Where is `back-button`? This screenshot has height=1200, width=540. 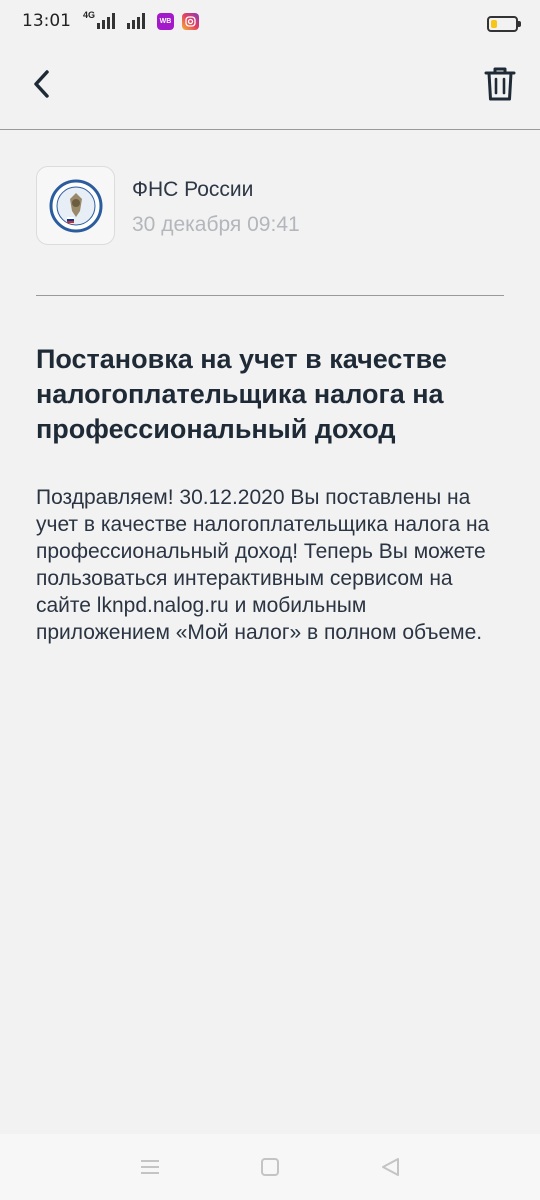 back-button is located at coordinates (42, 84).